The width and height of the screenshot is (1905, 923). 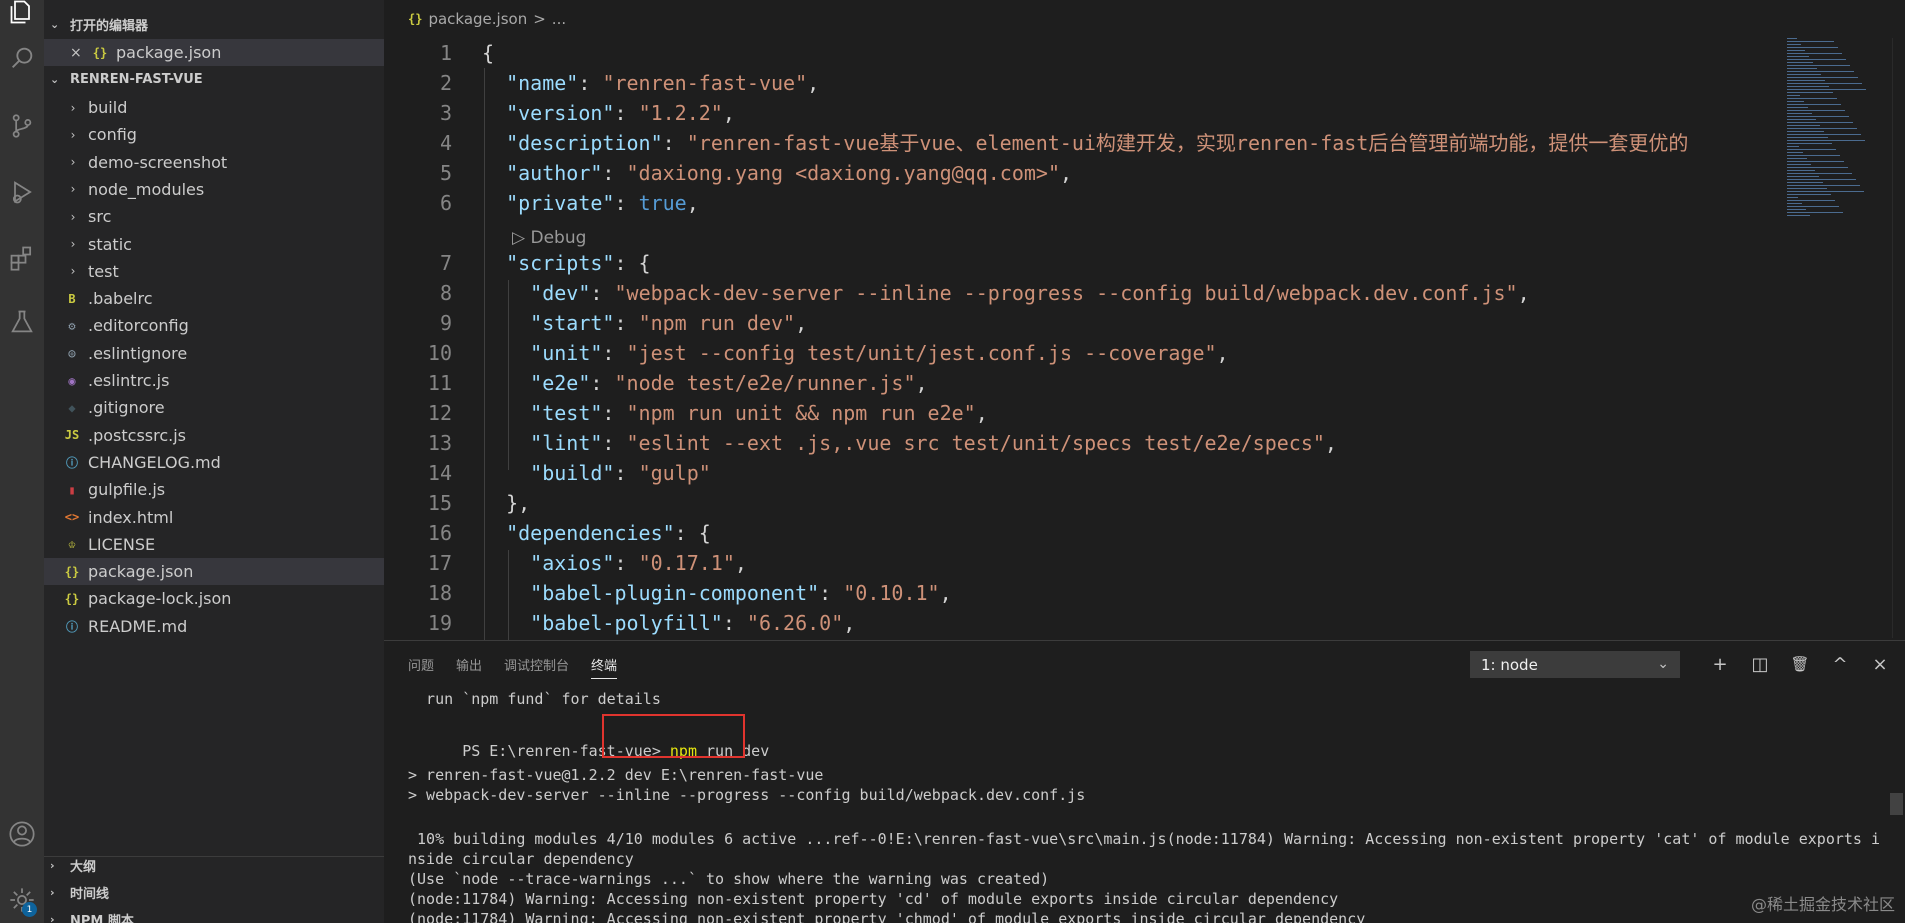 I want to click on folder-item: › build, so click(x=214, y=107).